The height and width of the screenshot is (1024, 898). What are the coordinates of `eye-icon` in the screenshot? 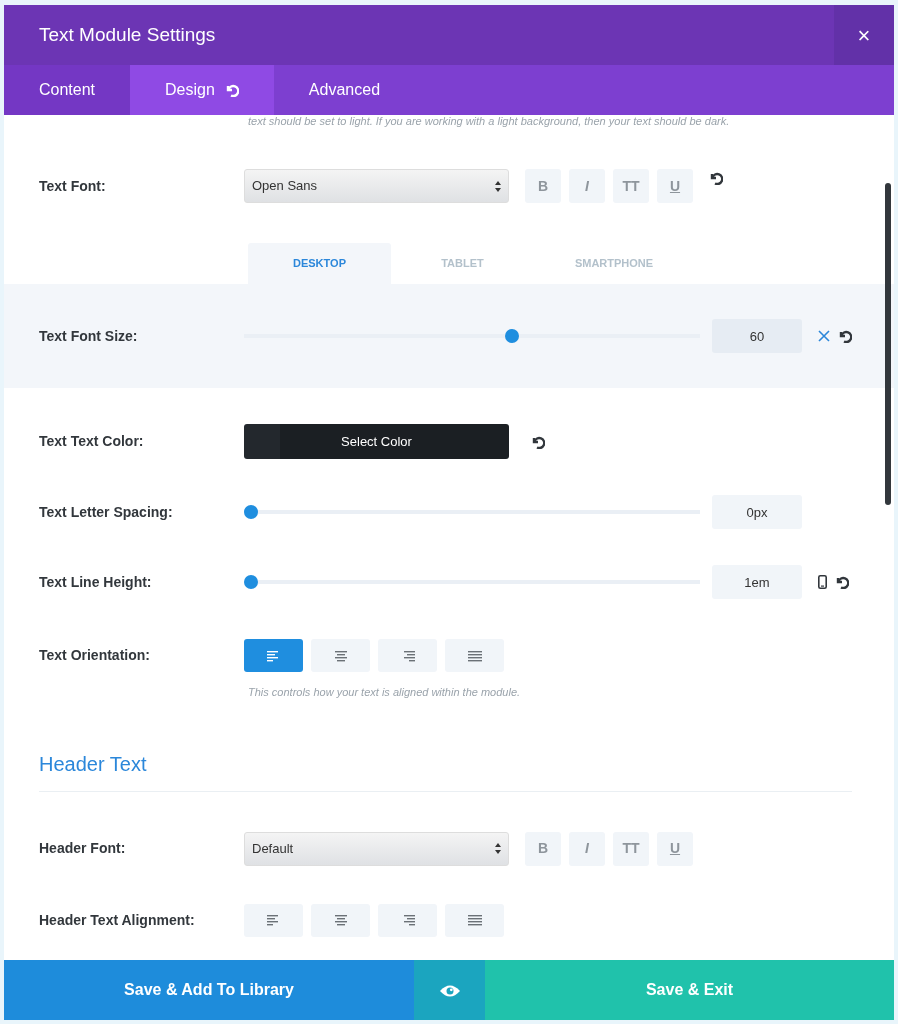 It's located at (449, 990).